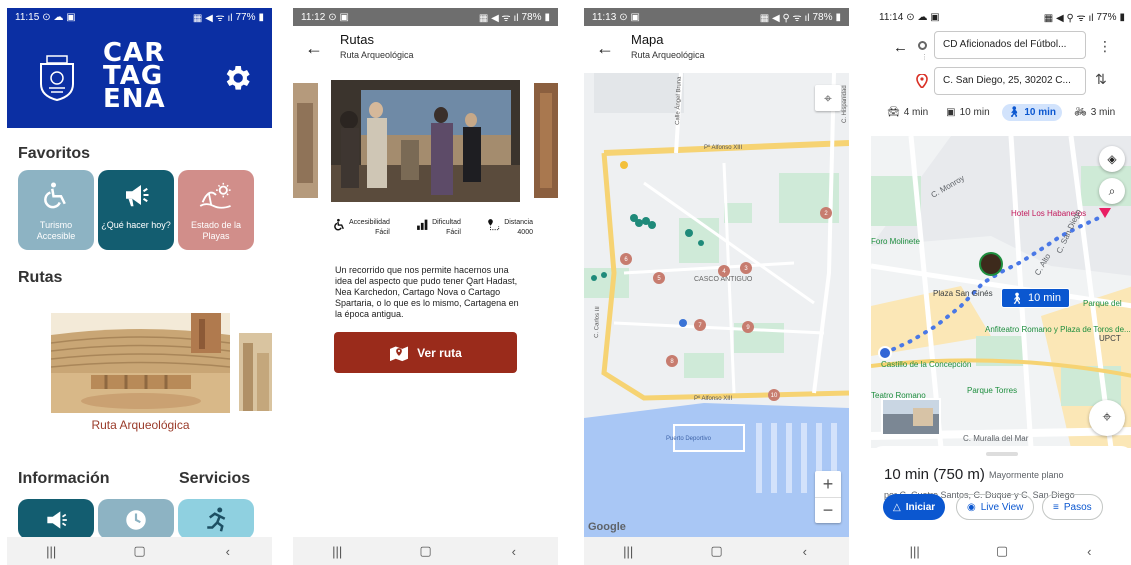 The width and height of the screenshot is (1131, 565). Describe the element at coordinates (951, 112) in the screenshot. I see `bus-icon: ▣` at that location.